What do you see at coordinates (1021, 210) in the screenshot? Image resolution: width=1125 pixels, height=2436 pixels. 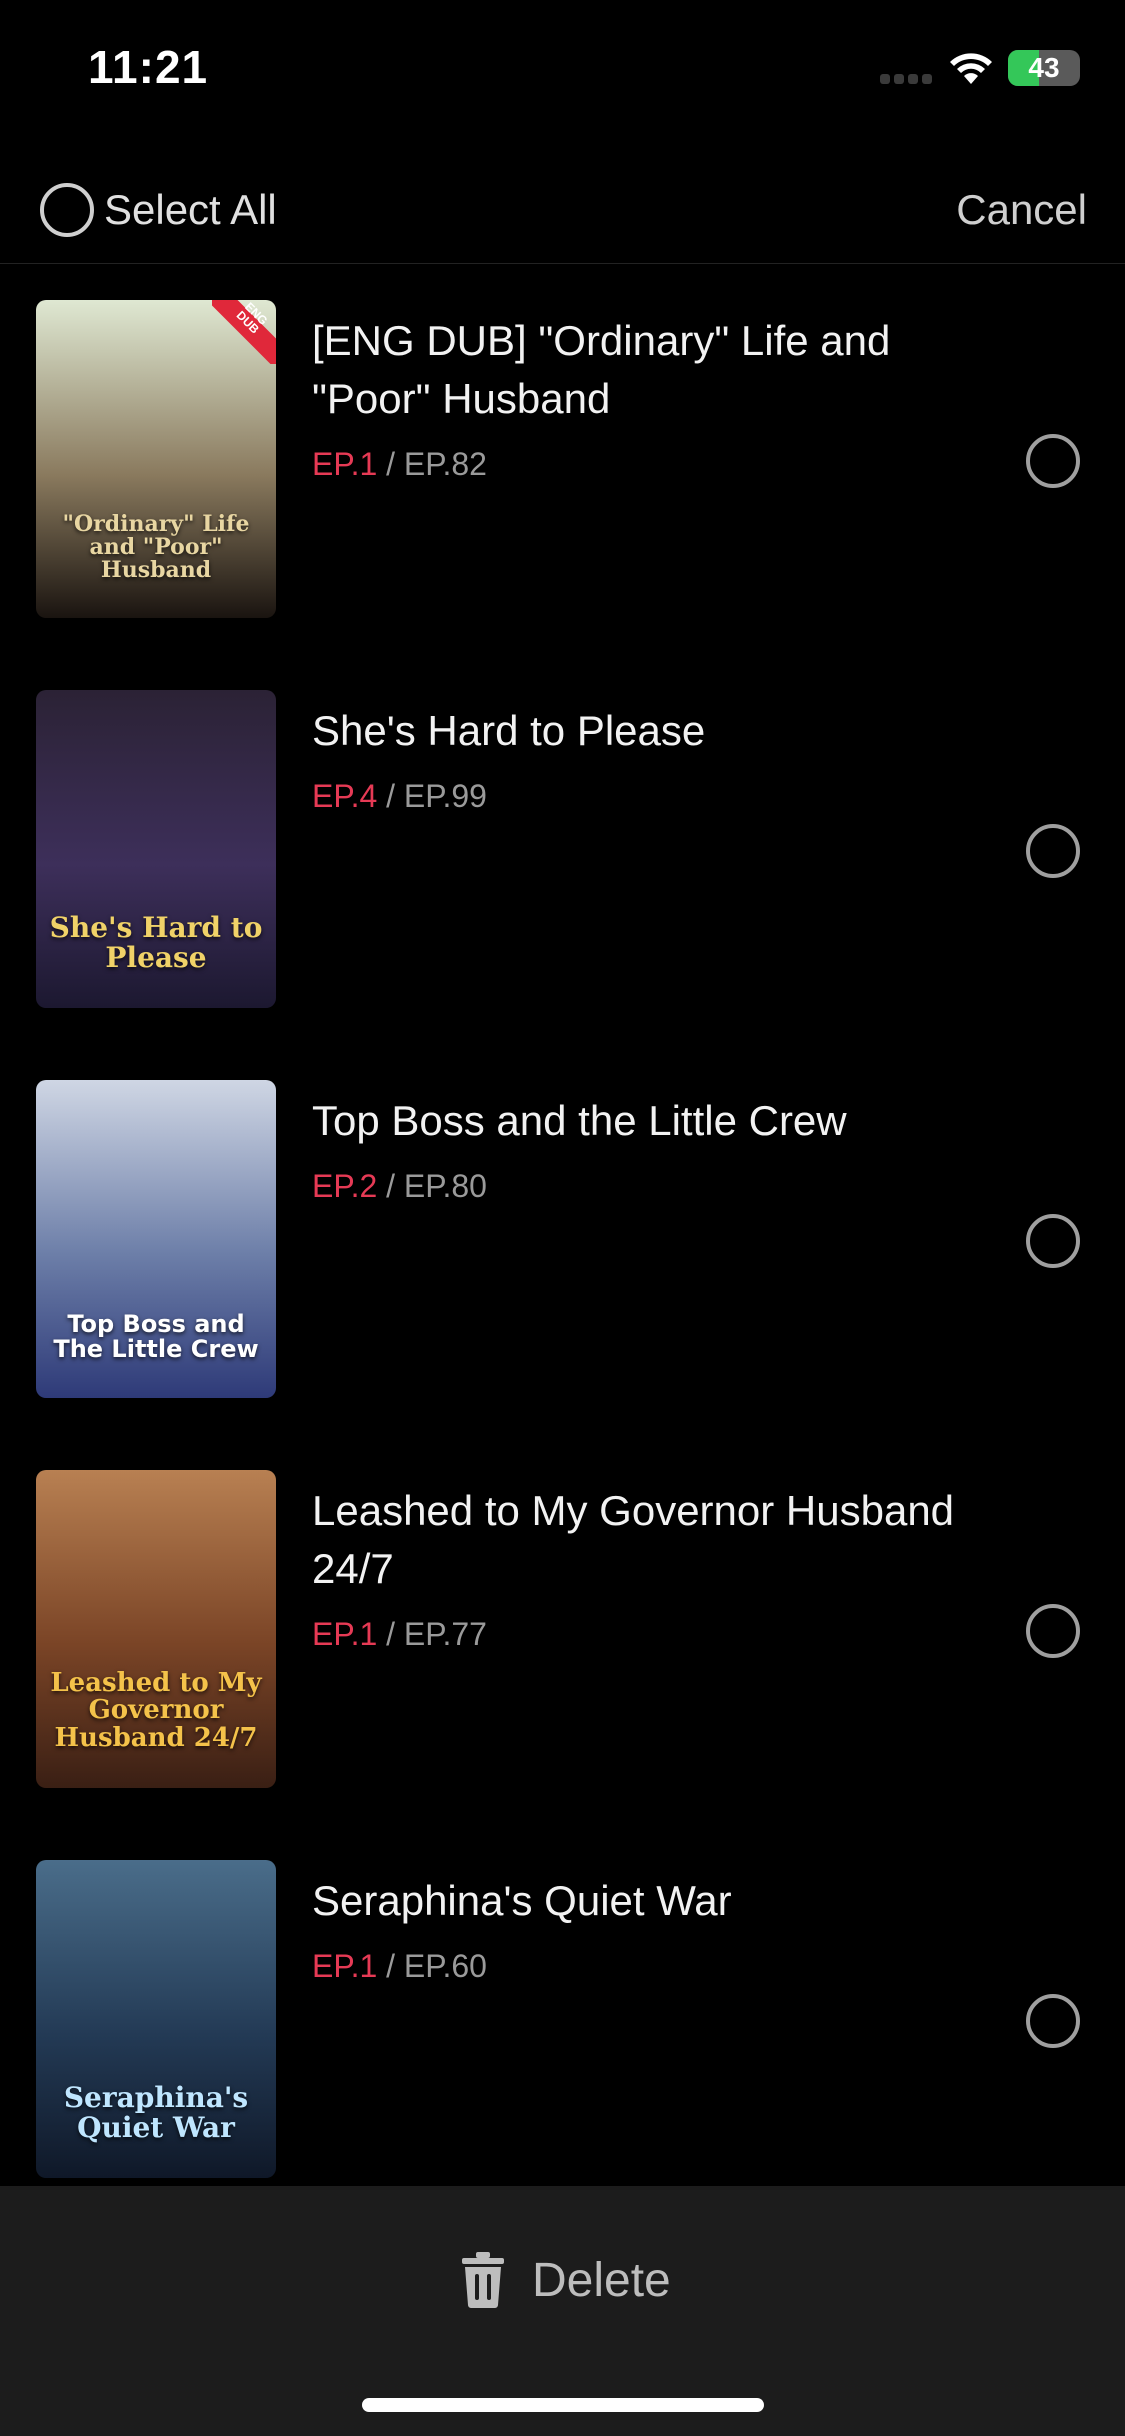 I see `cancel-button: Cancel` at bounding box center [1021, 210].